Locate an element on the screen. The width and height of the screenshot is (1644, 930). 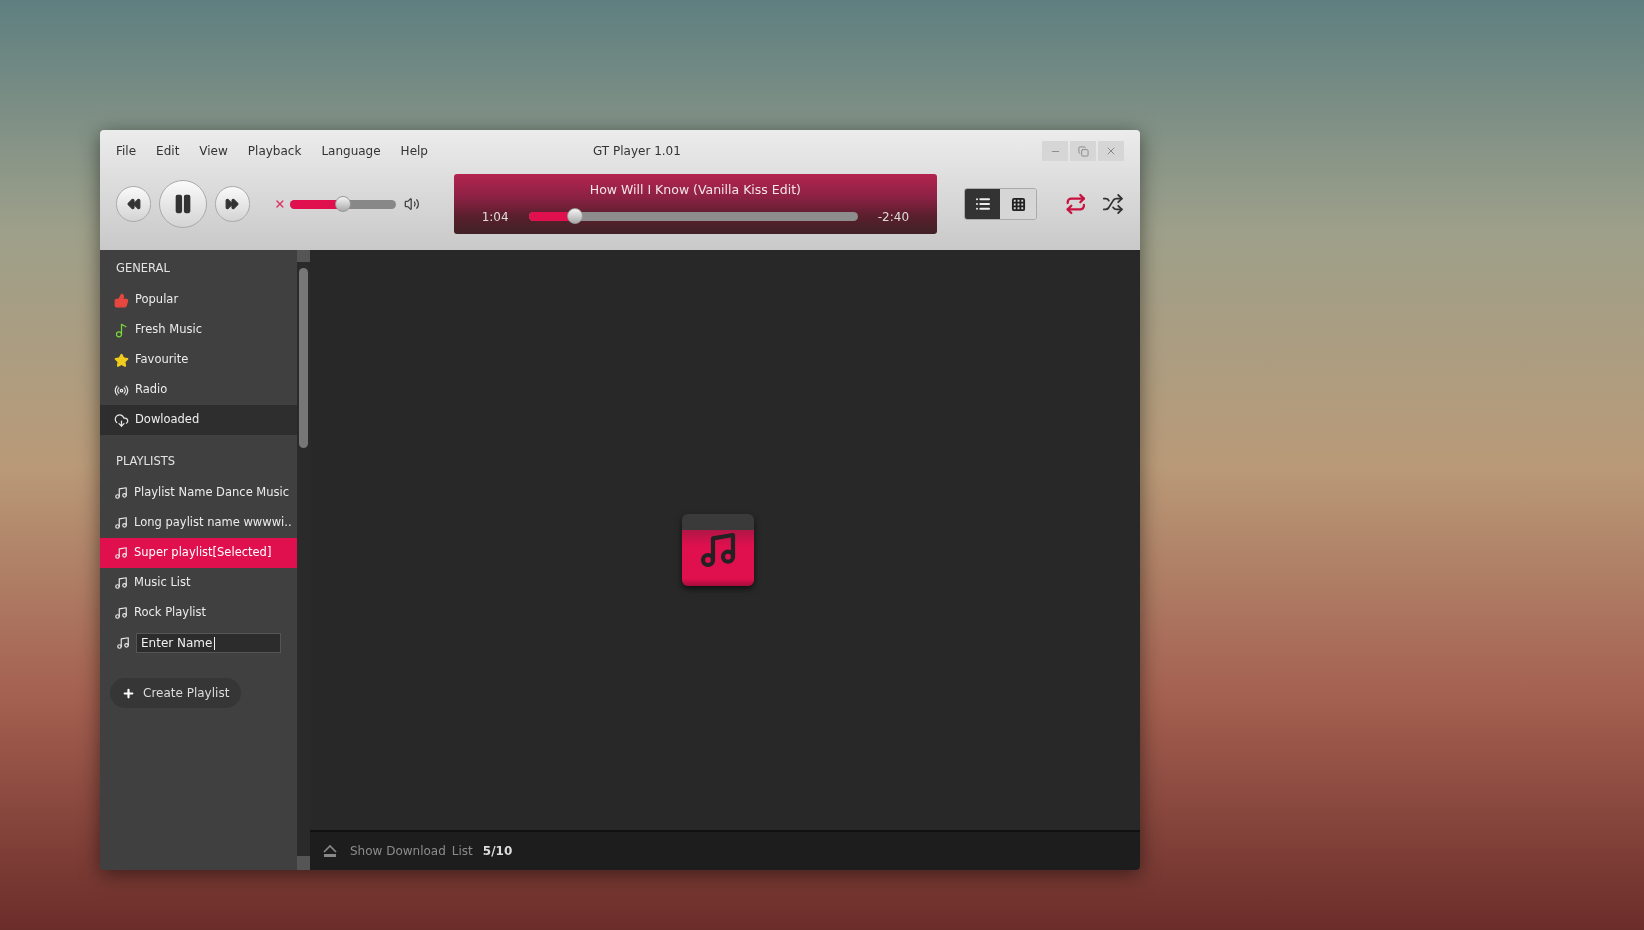
plus-icon is located at coordinates (128, 693).